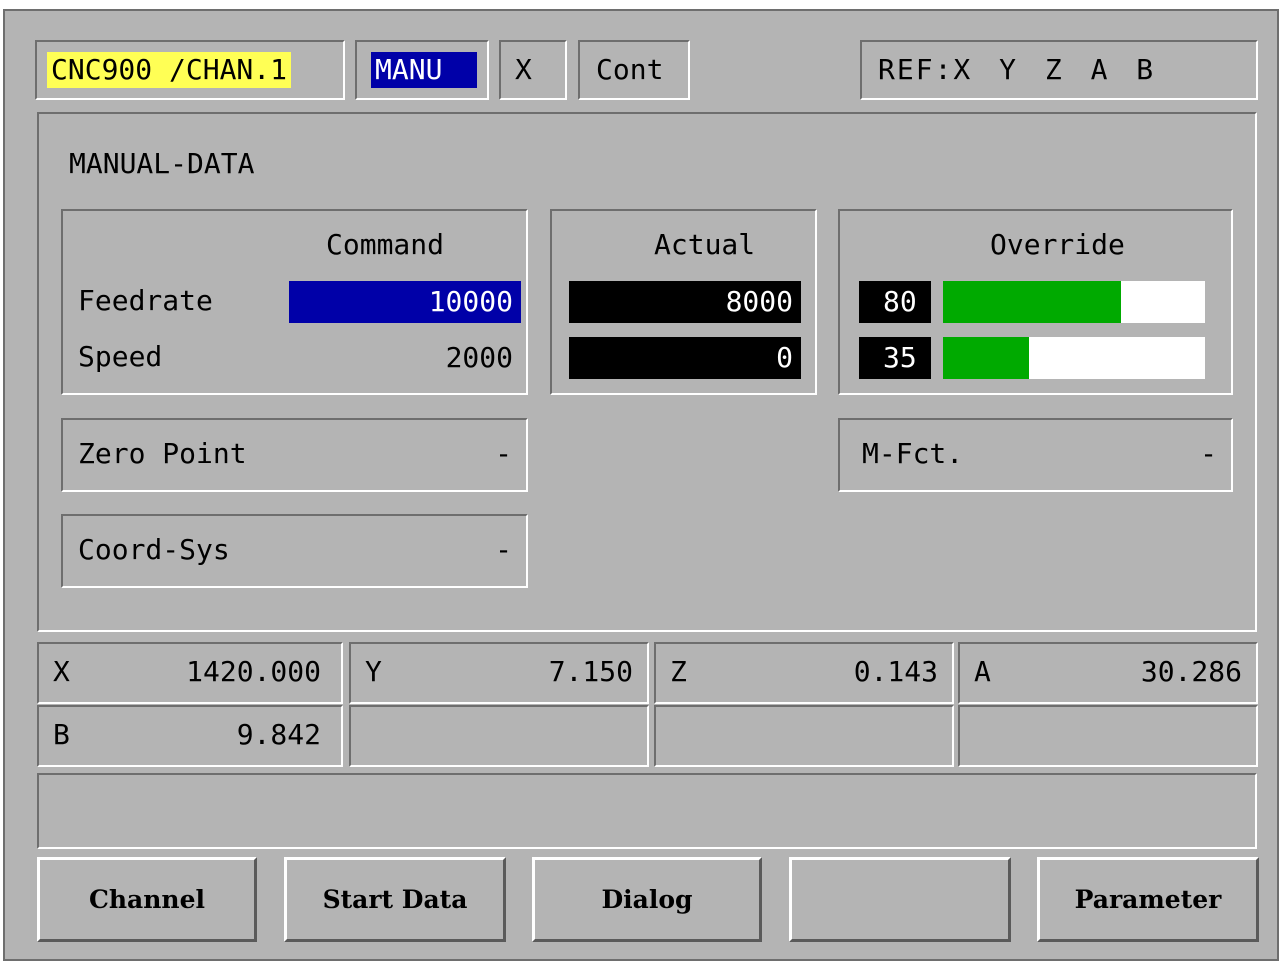  Describe the element at coordinates (61, 671) in the screenshot. I see `axis-name: X` at that location.